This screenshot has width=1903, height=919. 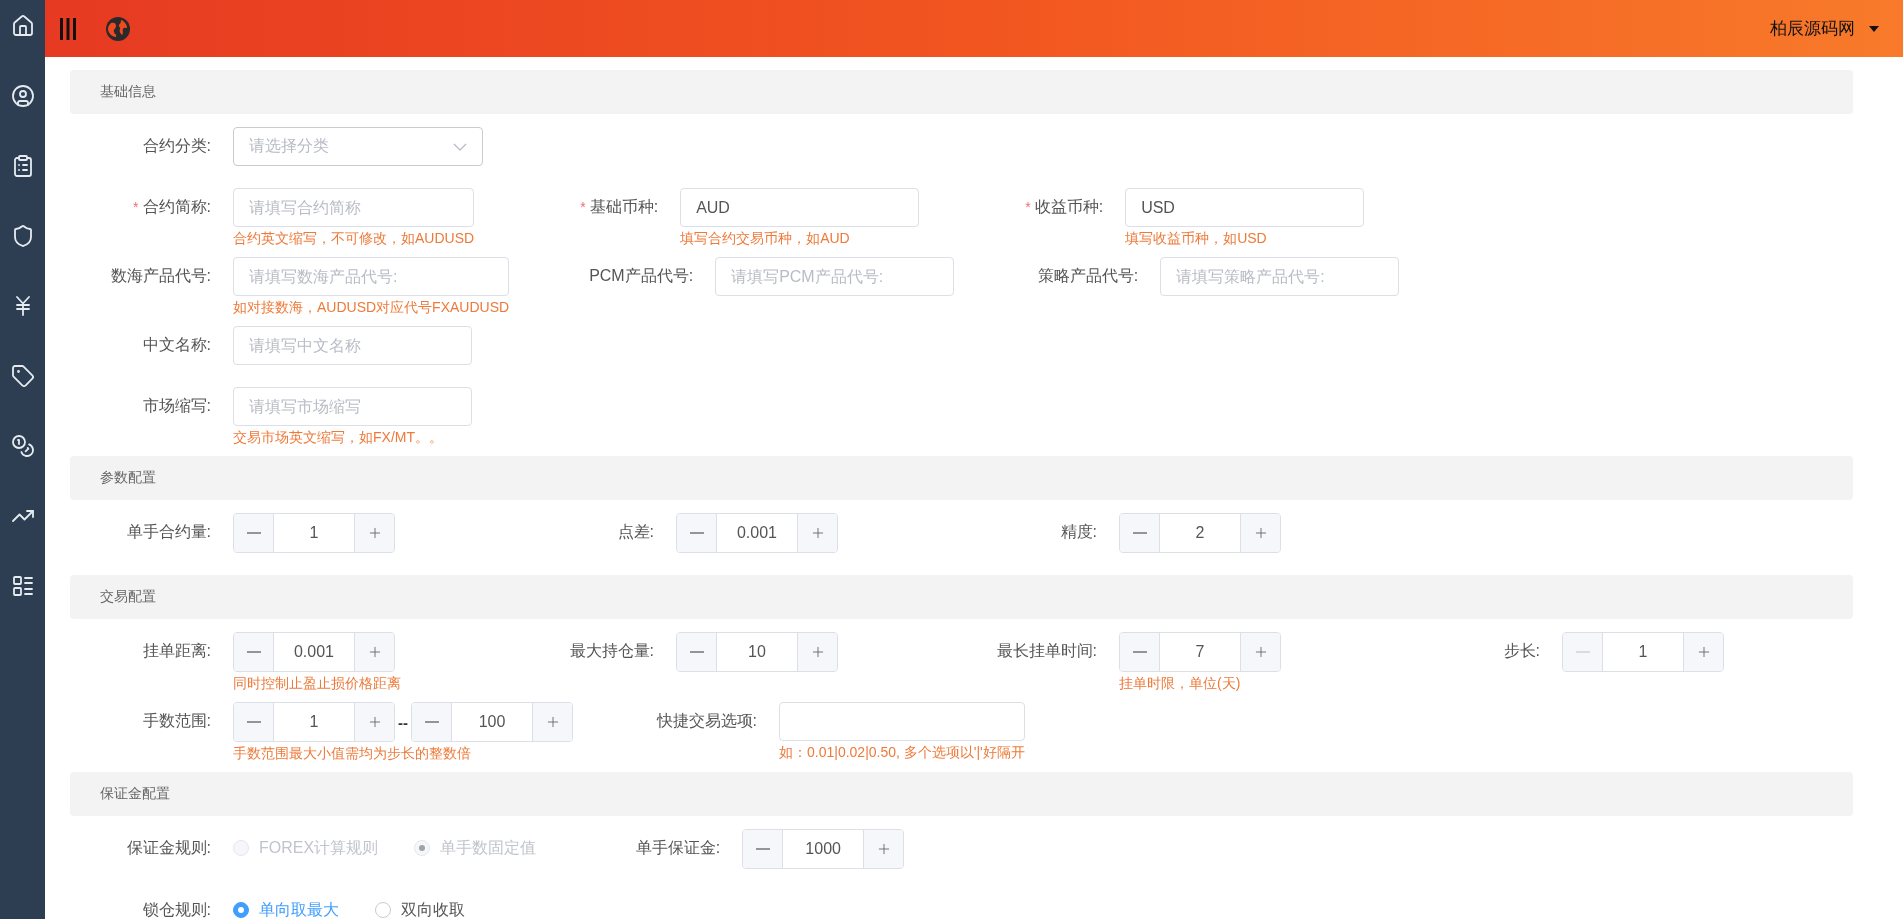 What do you see at coordinates (1200, 652) in the screenshot?
I see `stepper-value: 7` at bounding box center [1200, 652].